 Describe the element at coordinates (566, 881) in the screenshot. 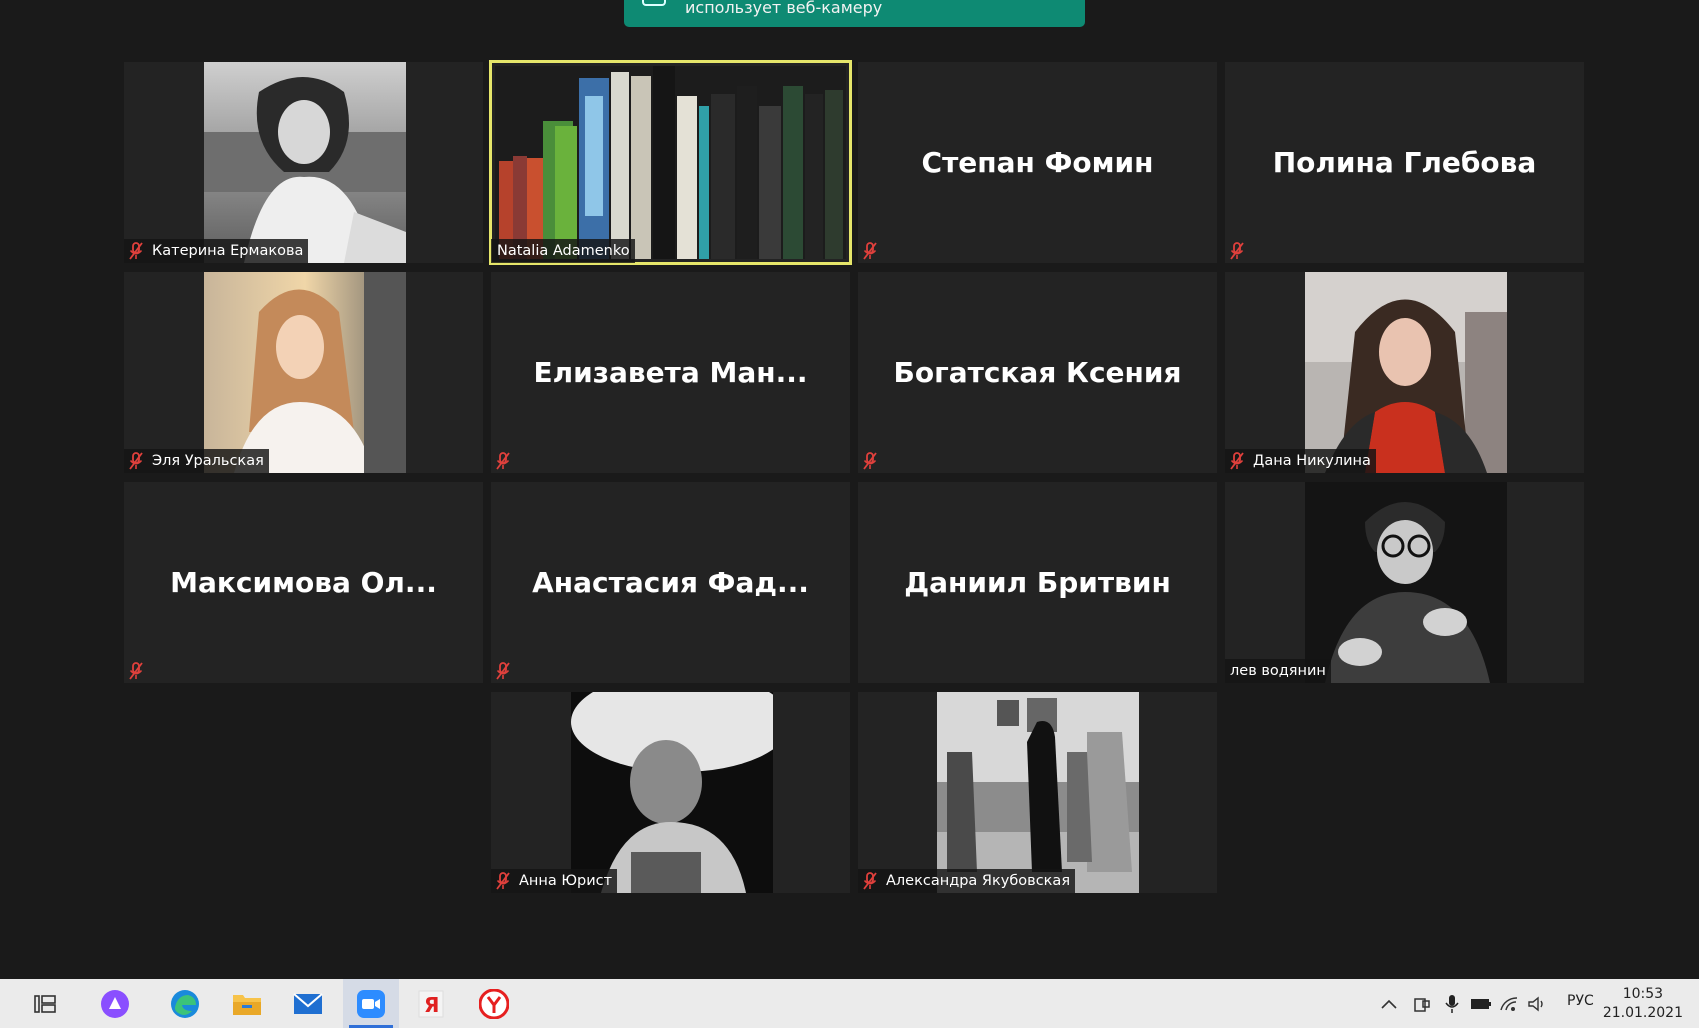

I see `participant-name: Анна Юрист` at that location.